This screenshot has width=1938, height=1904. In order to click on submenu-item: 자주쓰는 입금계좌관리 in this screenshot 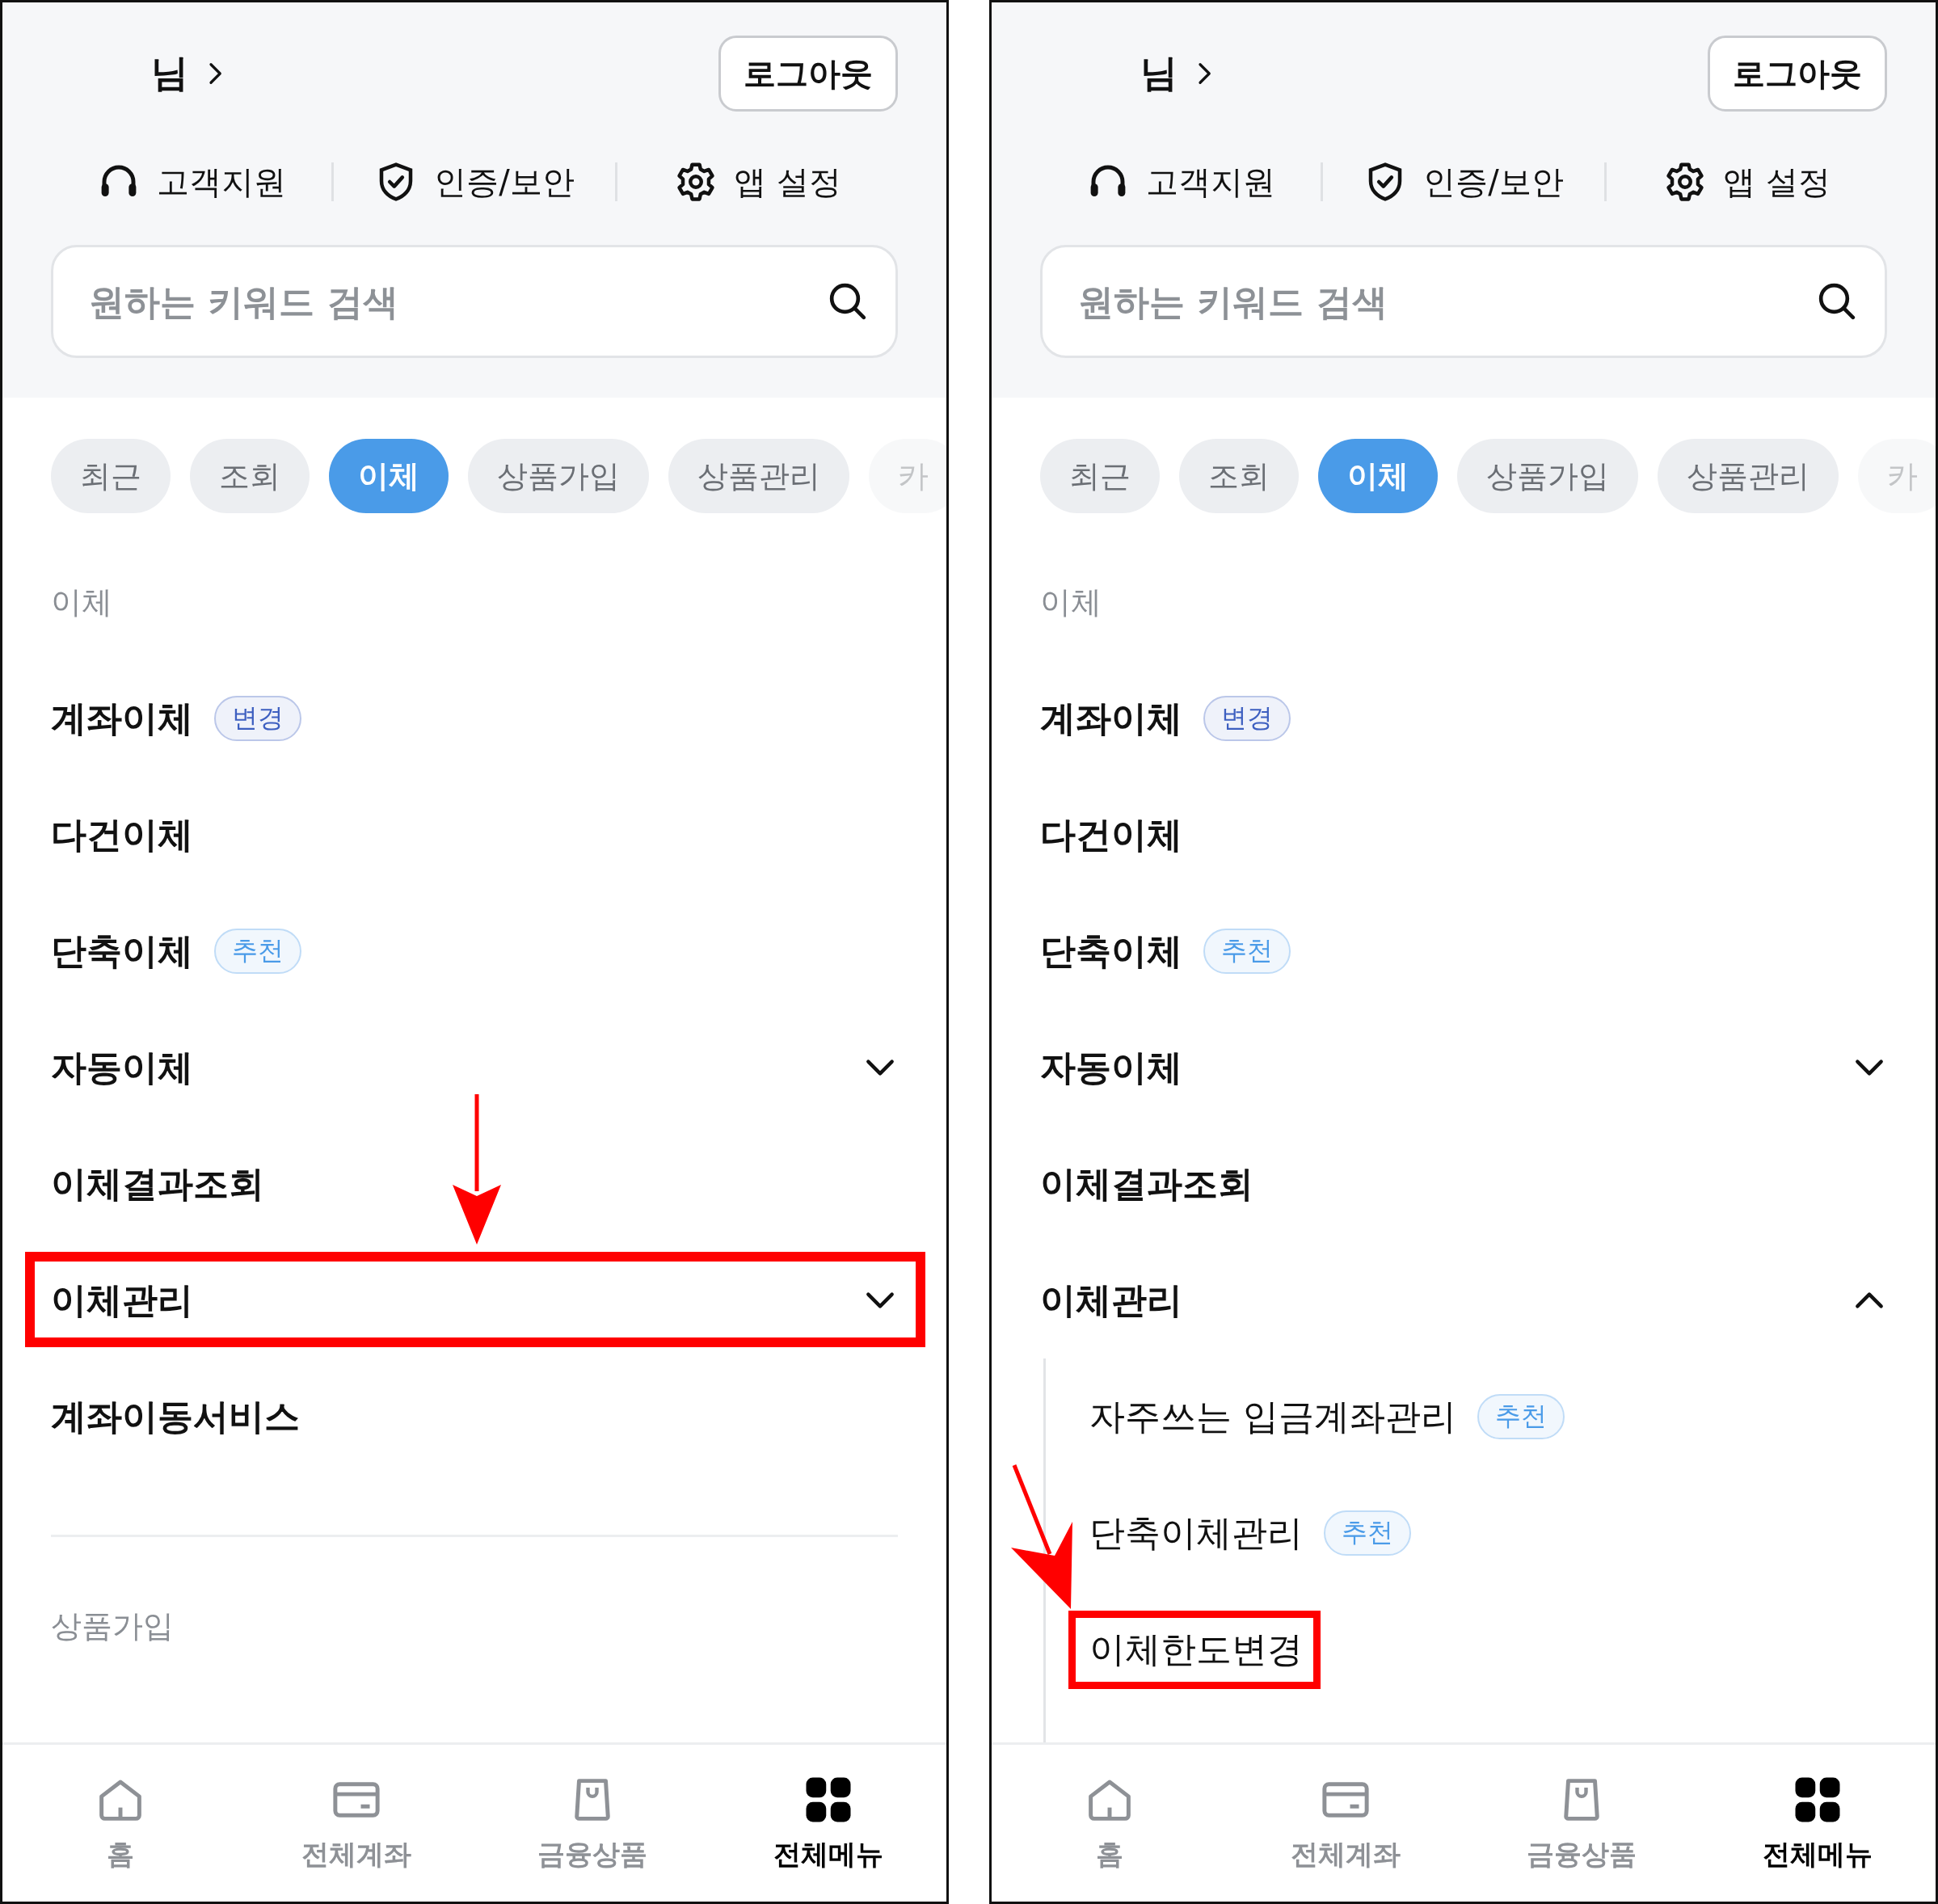, I will do `click(1272, 1416)`.